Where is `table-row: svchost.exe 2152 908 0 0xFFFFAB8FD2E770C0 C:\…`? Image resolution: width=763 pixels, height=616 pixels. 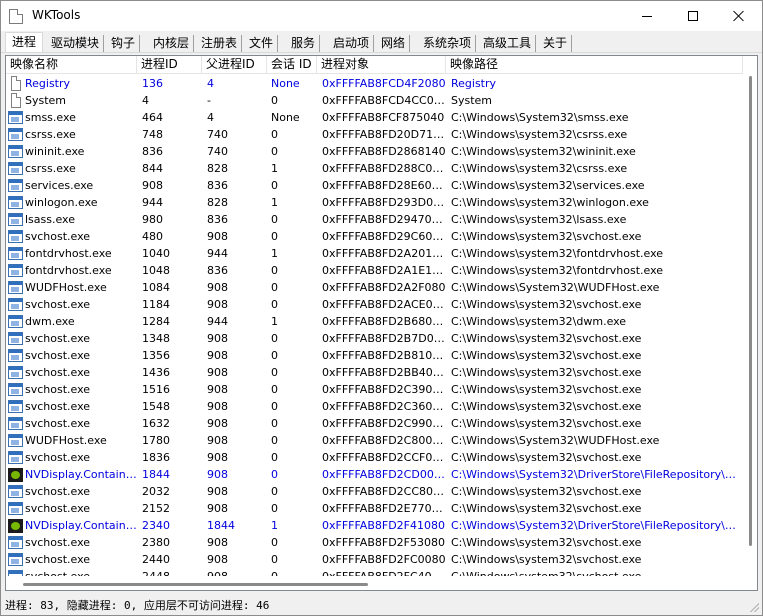
table-row: svchost.exe 2152 908 0 0xFFFFAB8FD2E770C0 C:\… is located at coordinates (374, 508).